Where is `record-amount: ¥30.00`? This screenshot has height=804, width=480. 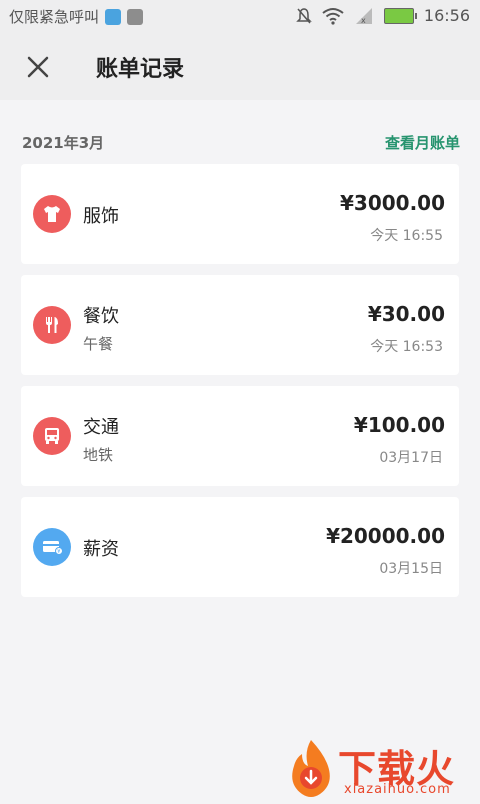
record-amount: ¥30.00 is located at coordinates (406, 314).